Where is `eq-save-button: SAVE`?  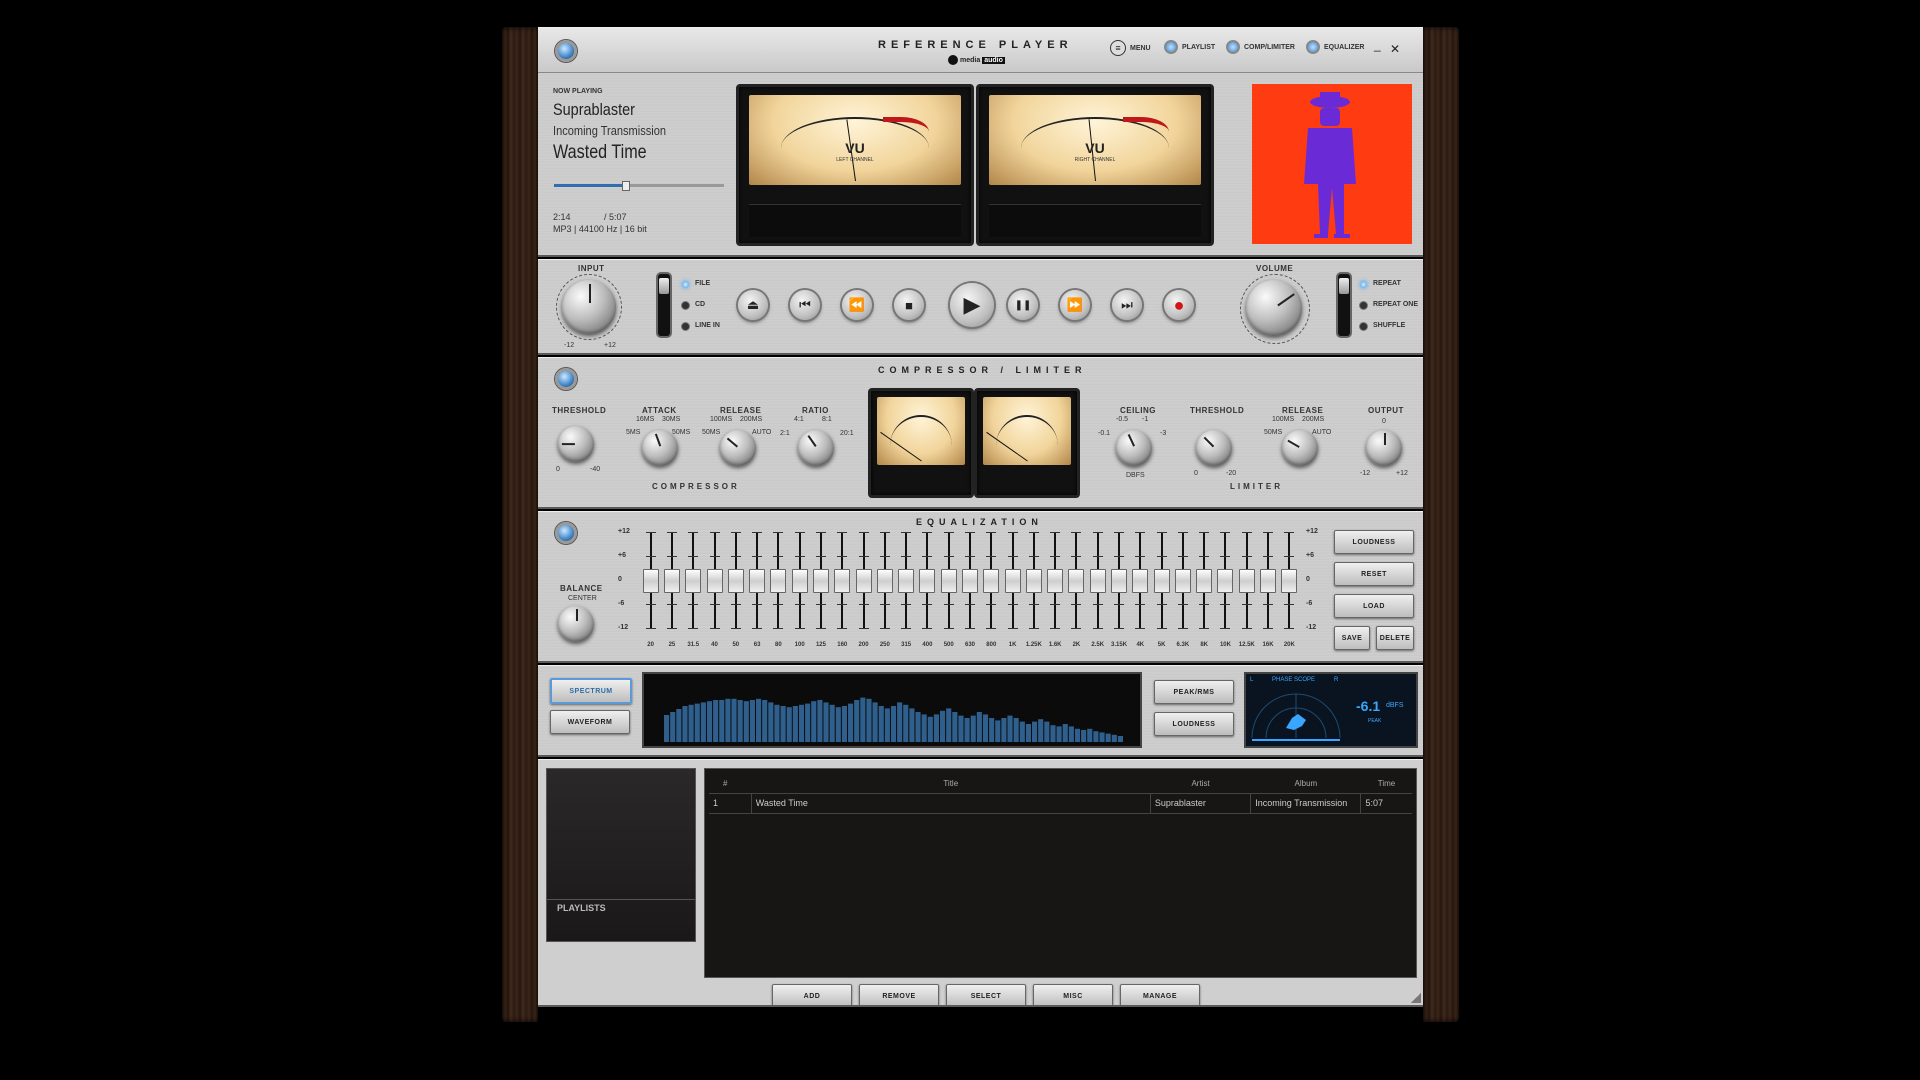
eq-save-button: SAVE is located at coordinates (1352, 638).